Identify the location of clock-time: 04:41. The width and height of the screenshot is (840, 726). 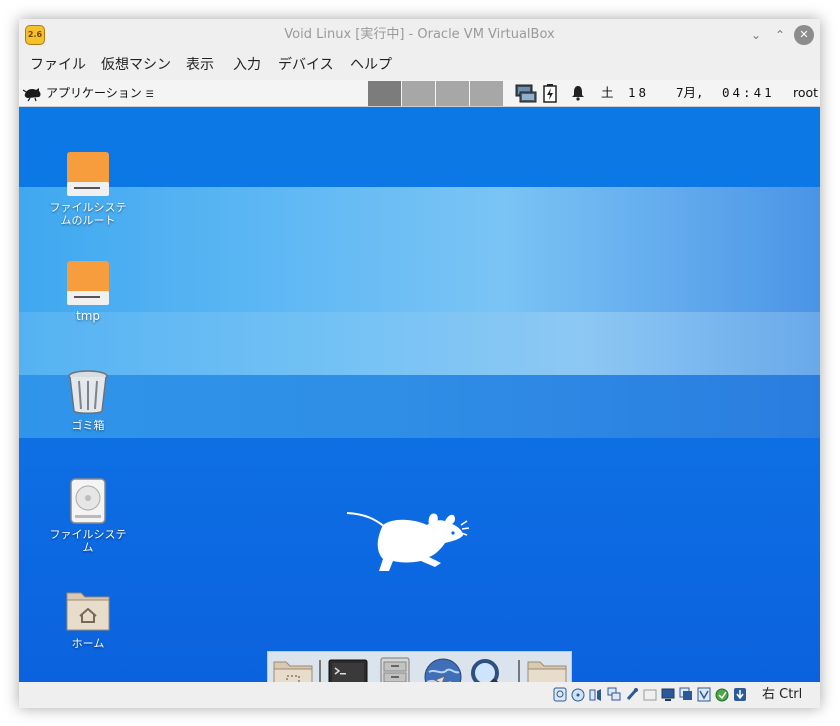
(748, 93).